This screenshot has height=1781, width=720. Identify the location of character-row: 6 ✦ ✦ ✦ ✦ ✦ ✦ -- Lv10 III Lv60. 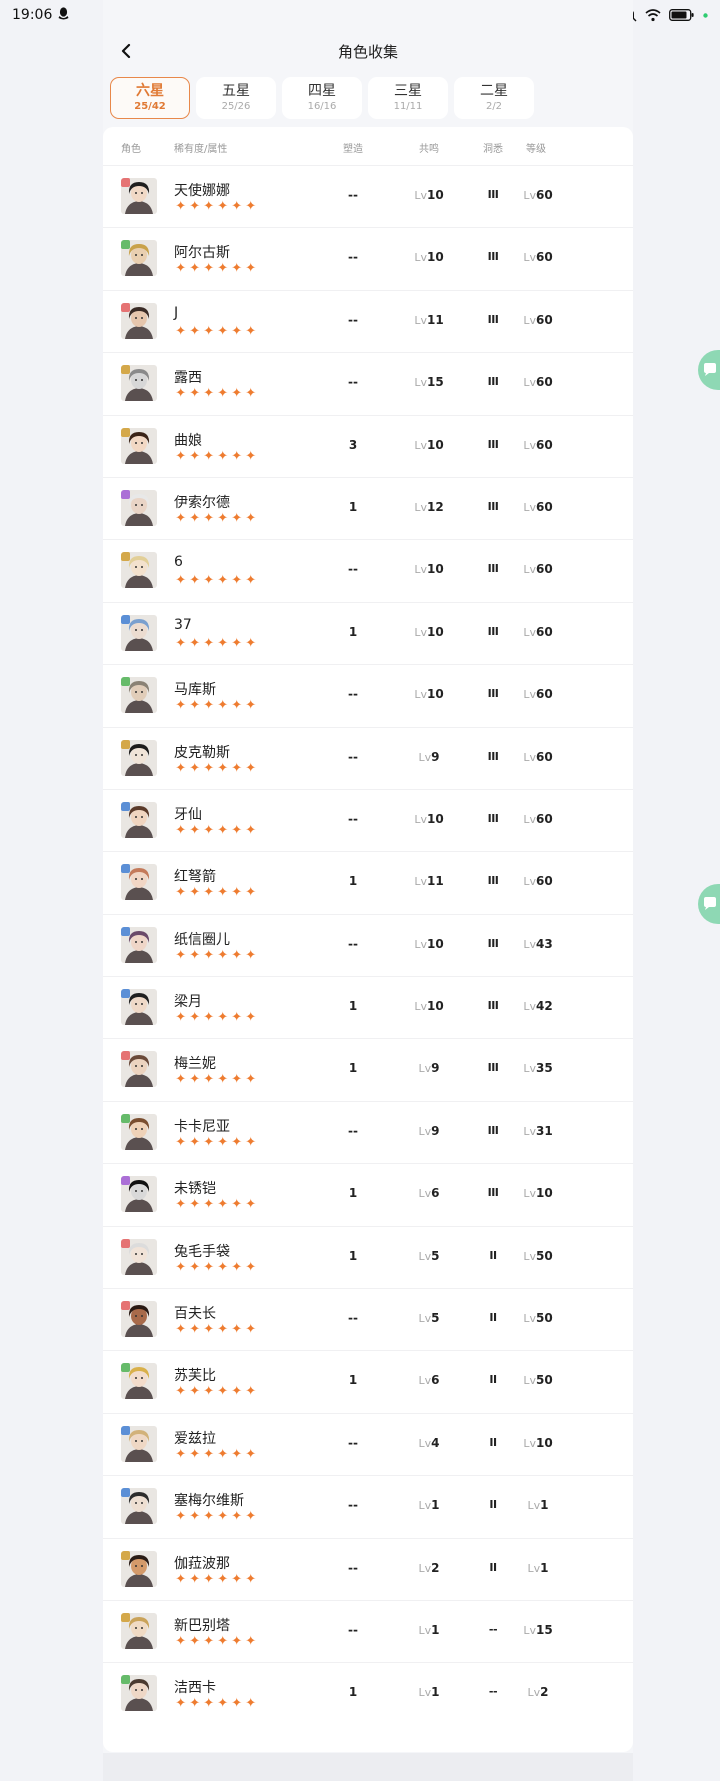
(368, 570).